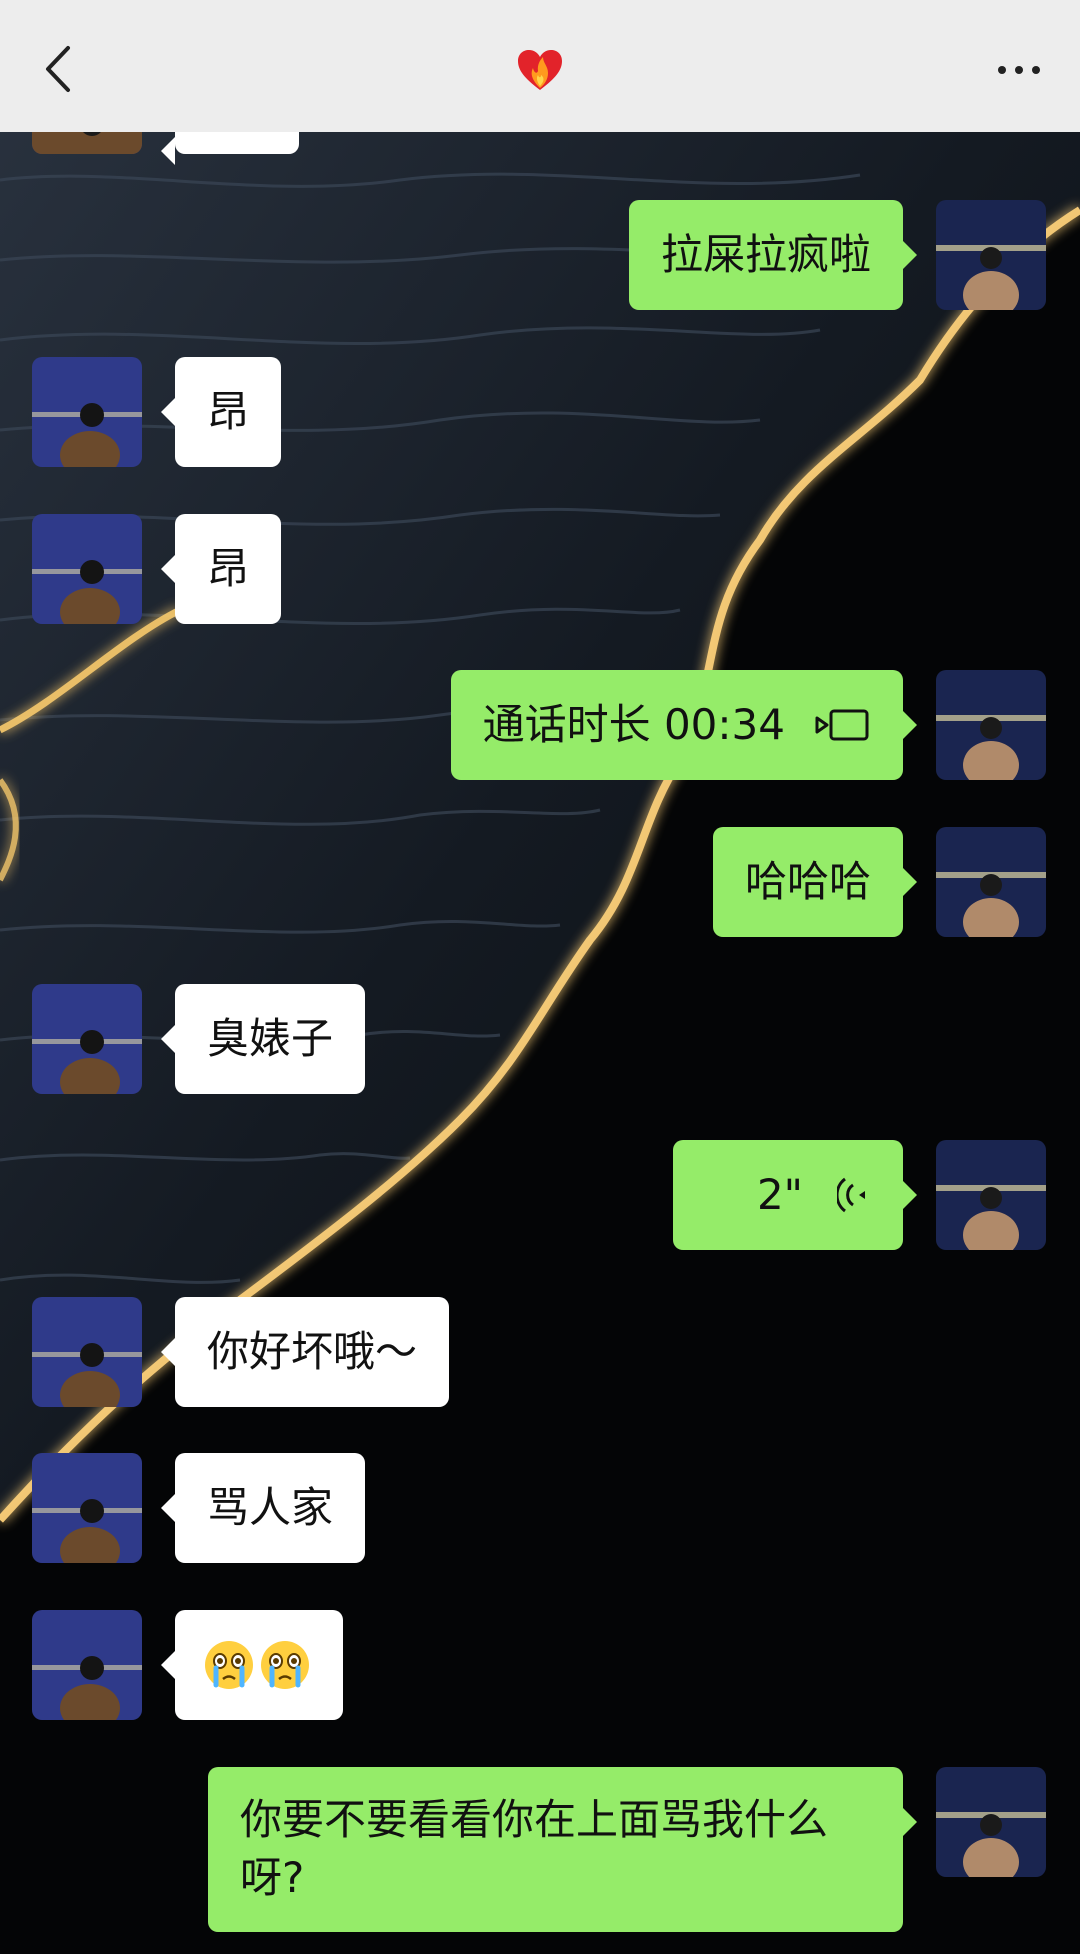 This screenshot has height=1954, width=1080. Describe the element at coordinates (765, 254) in the screenshot. I see `message-text: 拉屎拉疯啦` at that location.